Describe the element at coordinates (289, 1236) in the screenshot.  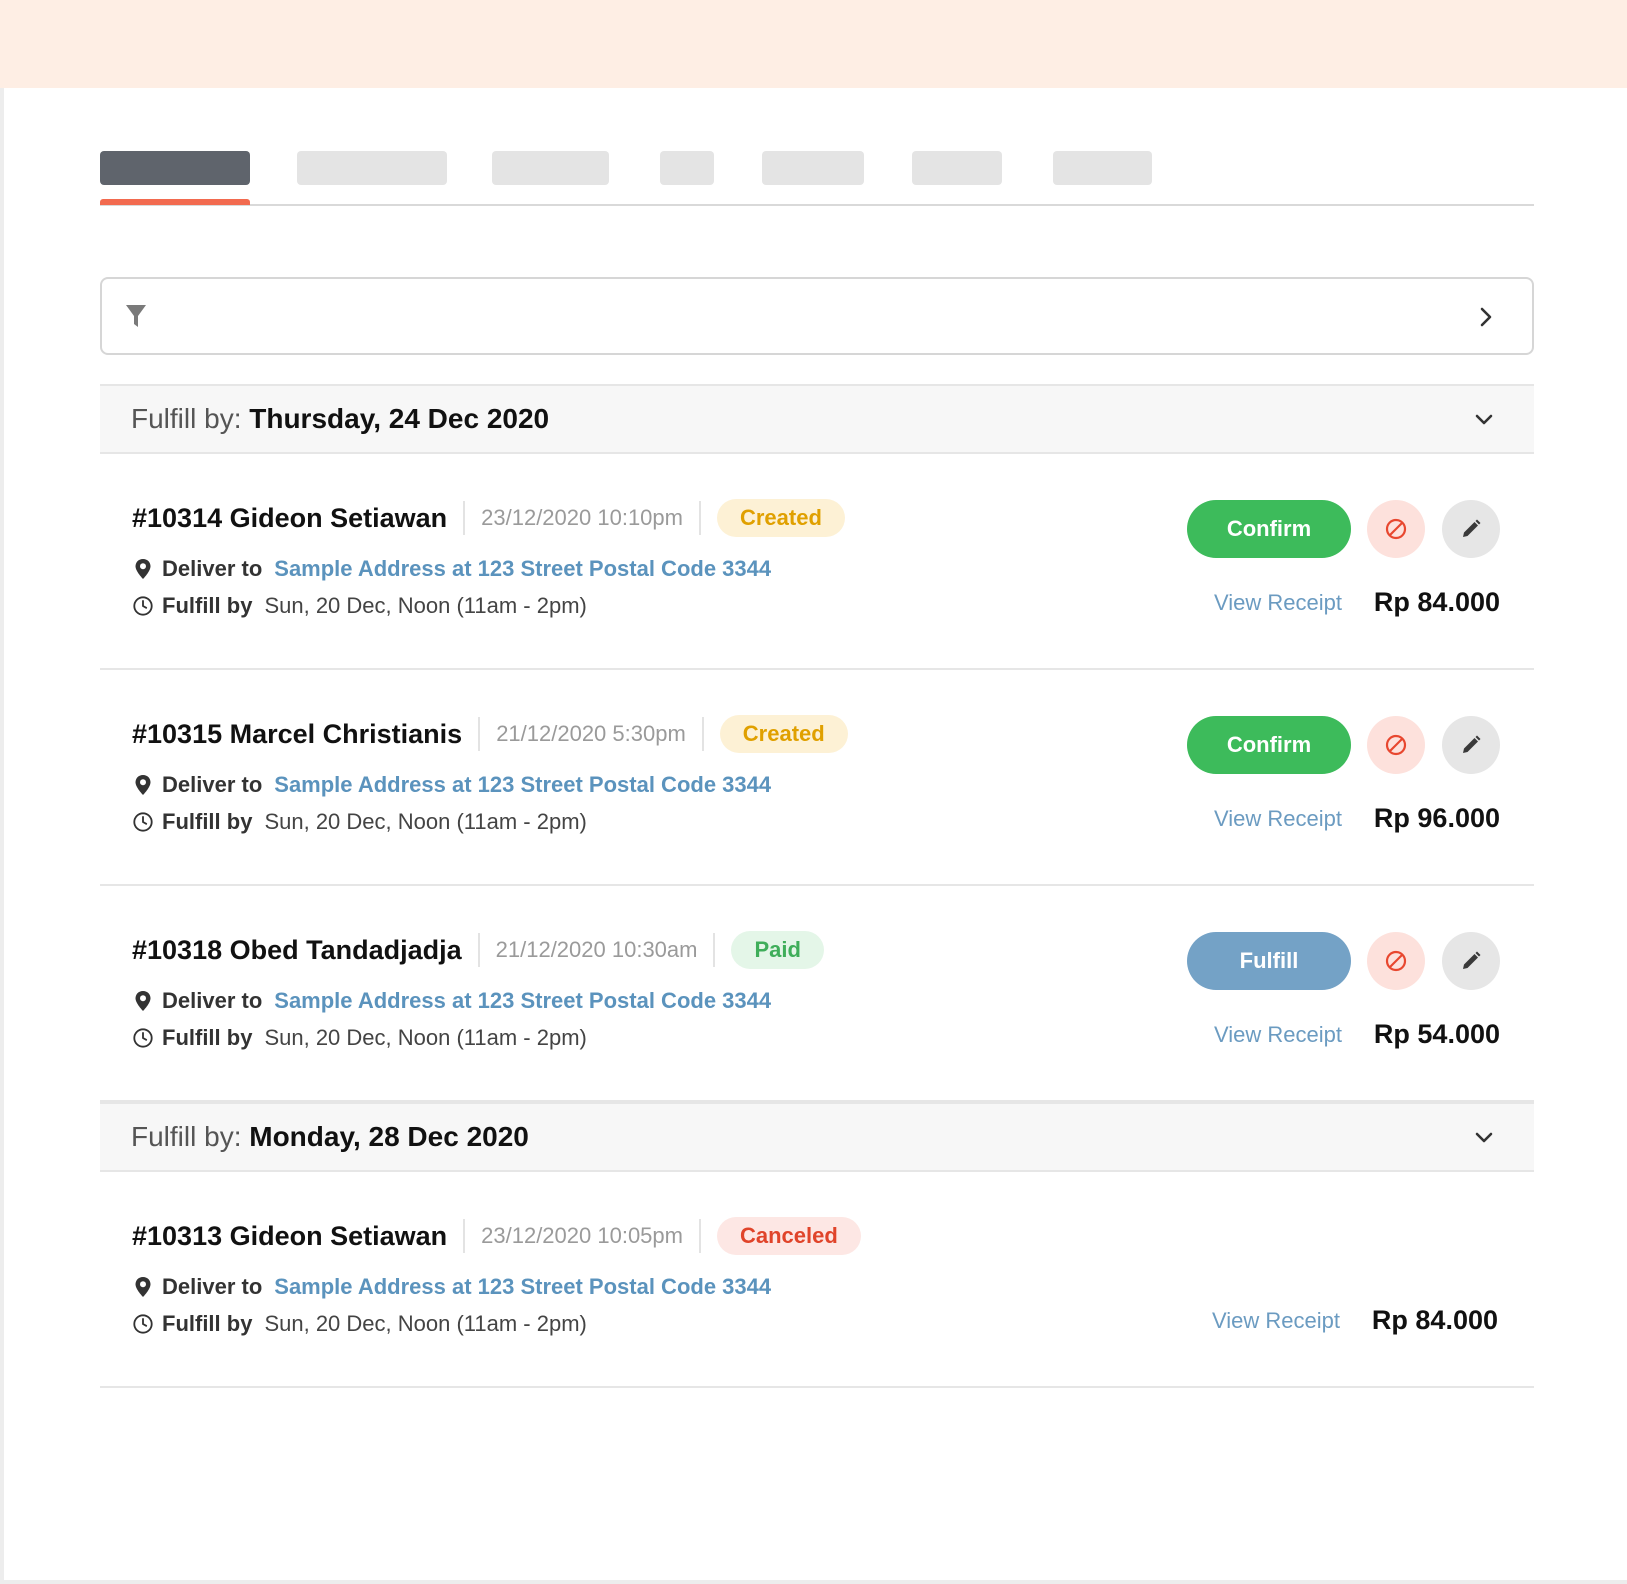
I see `order-title: #10313 Gideon Setiawan` at that location.